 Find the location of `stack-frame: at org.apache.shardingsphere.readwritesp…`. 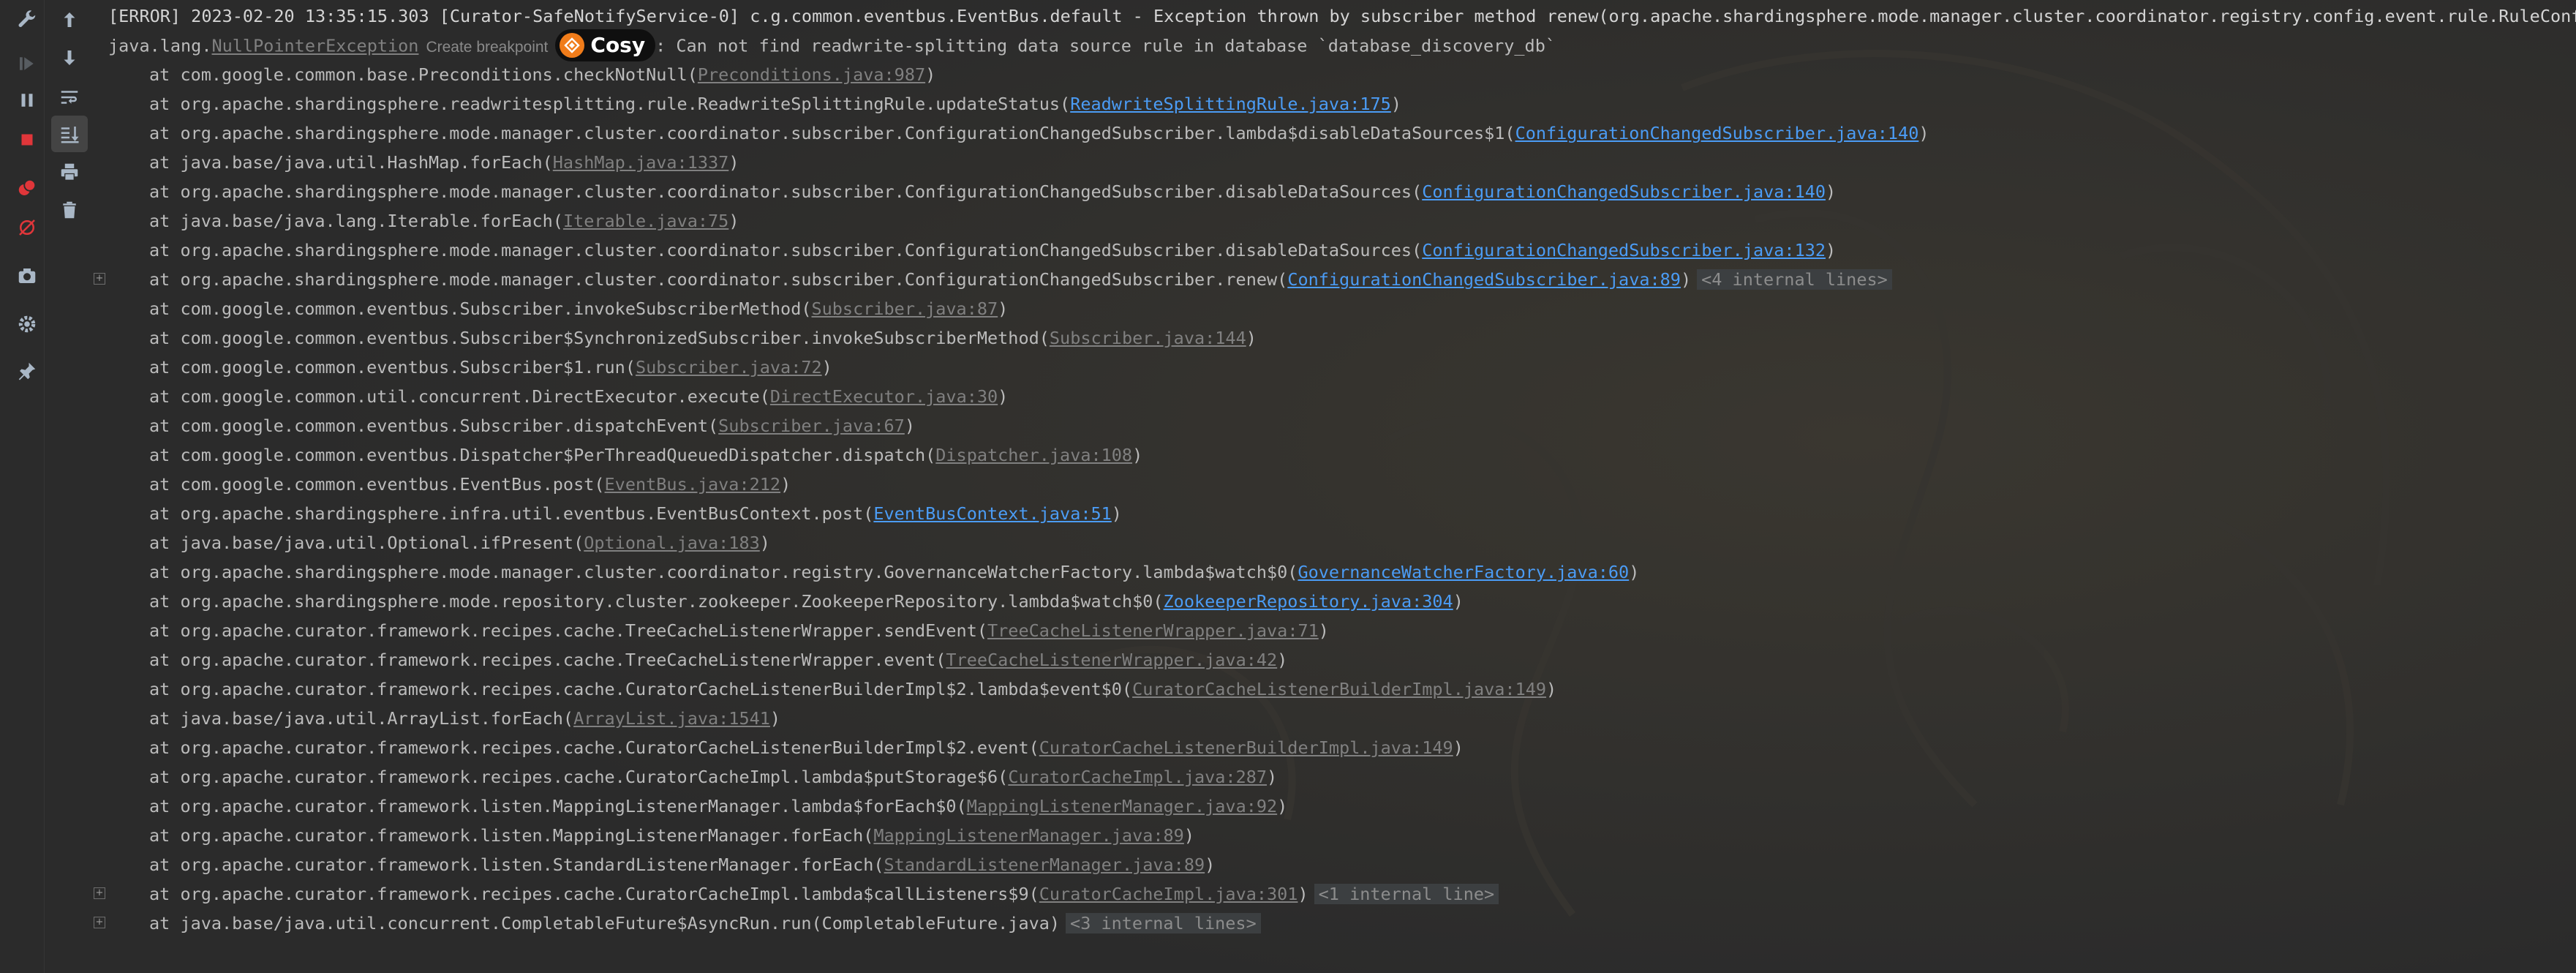

stack-frame: at org.apache.shardingsphere.readwritesp… is located at coordinates (775, 104).